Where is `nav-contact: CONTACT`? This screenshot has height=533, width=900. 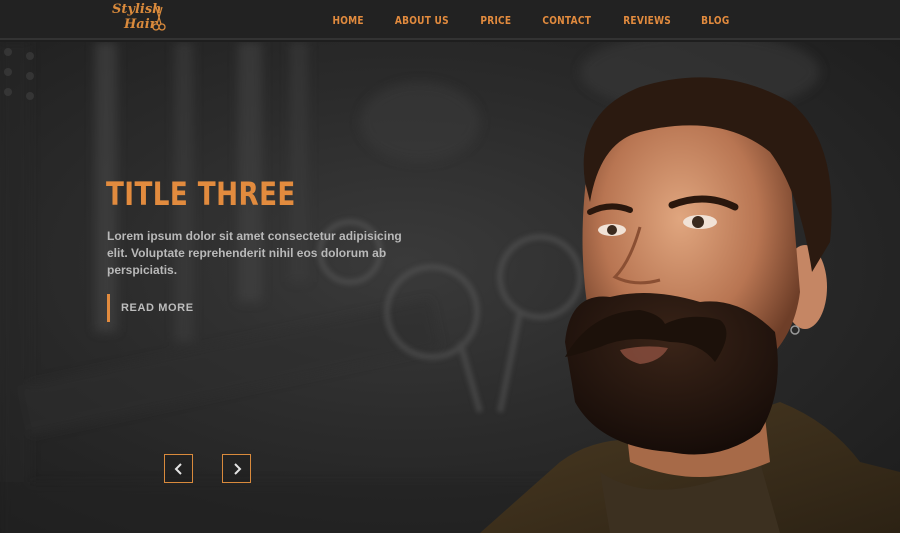 nav-contact: CONTACT is located at coordinates (566, 20).